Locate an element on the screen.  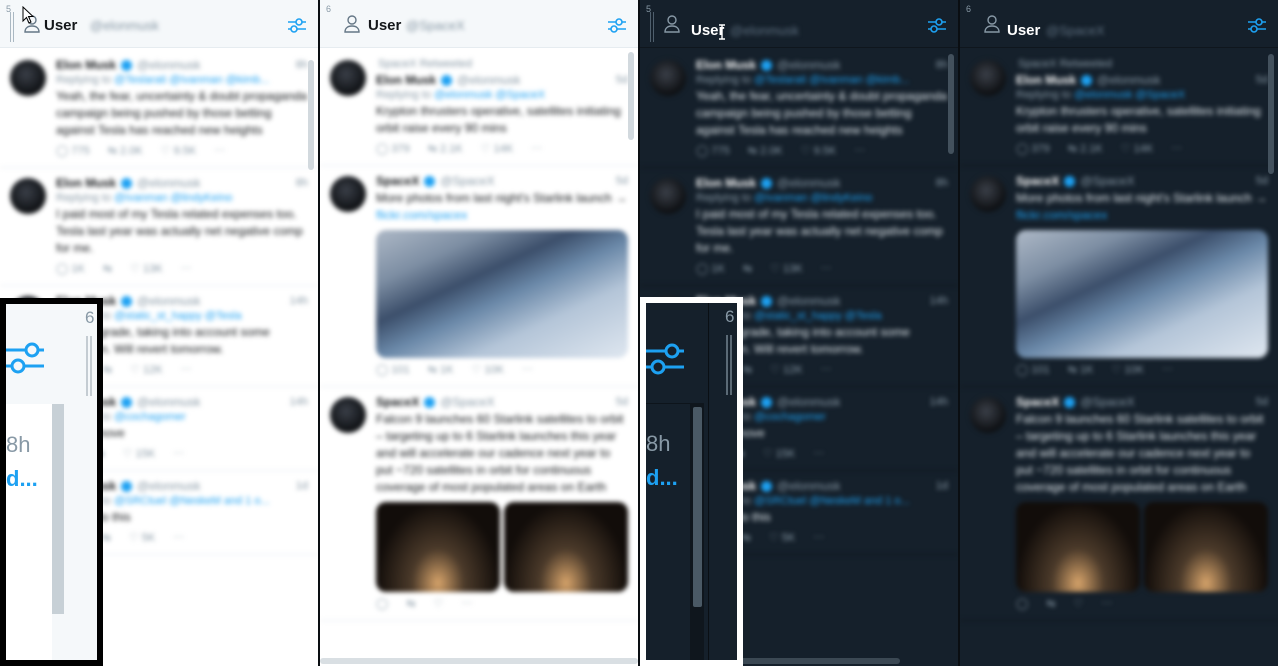
drag-handle is located at coordinates (652, 27).